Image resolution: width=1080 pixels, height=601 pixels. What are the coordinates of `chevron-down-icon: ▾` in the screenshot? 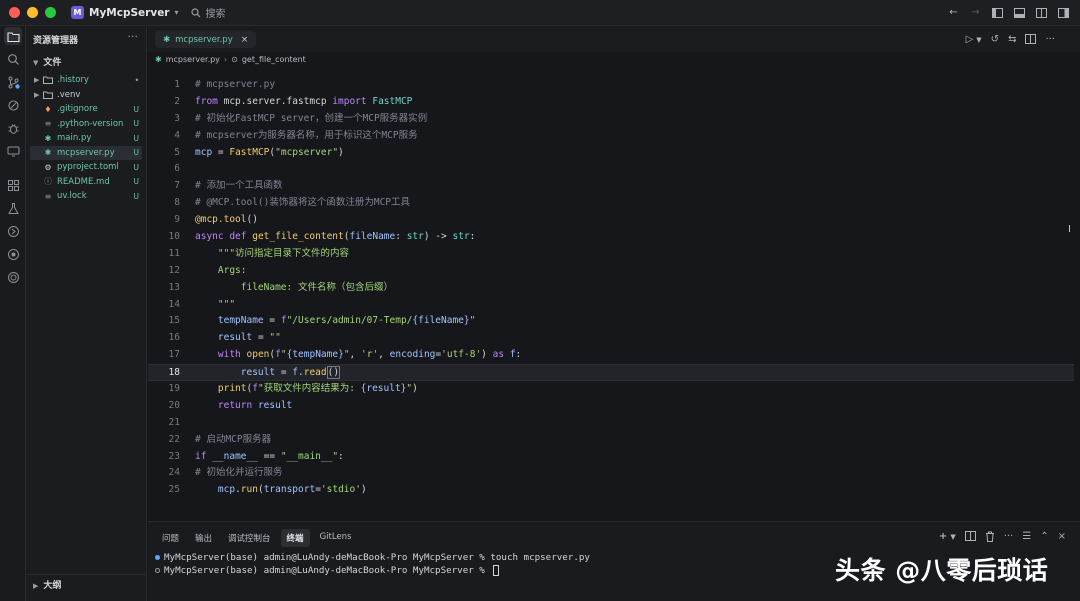 It's located at (177, 12).